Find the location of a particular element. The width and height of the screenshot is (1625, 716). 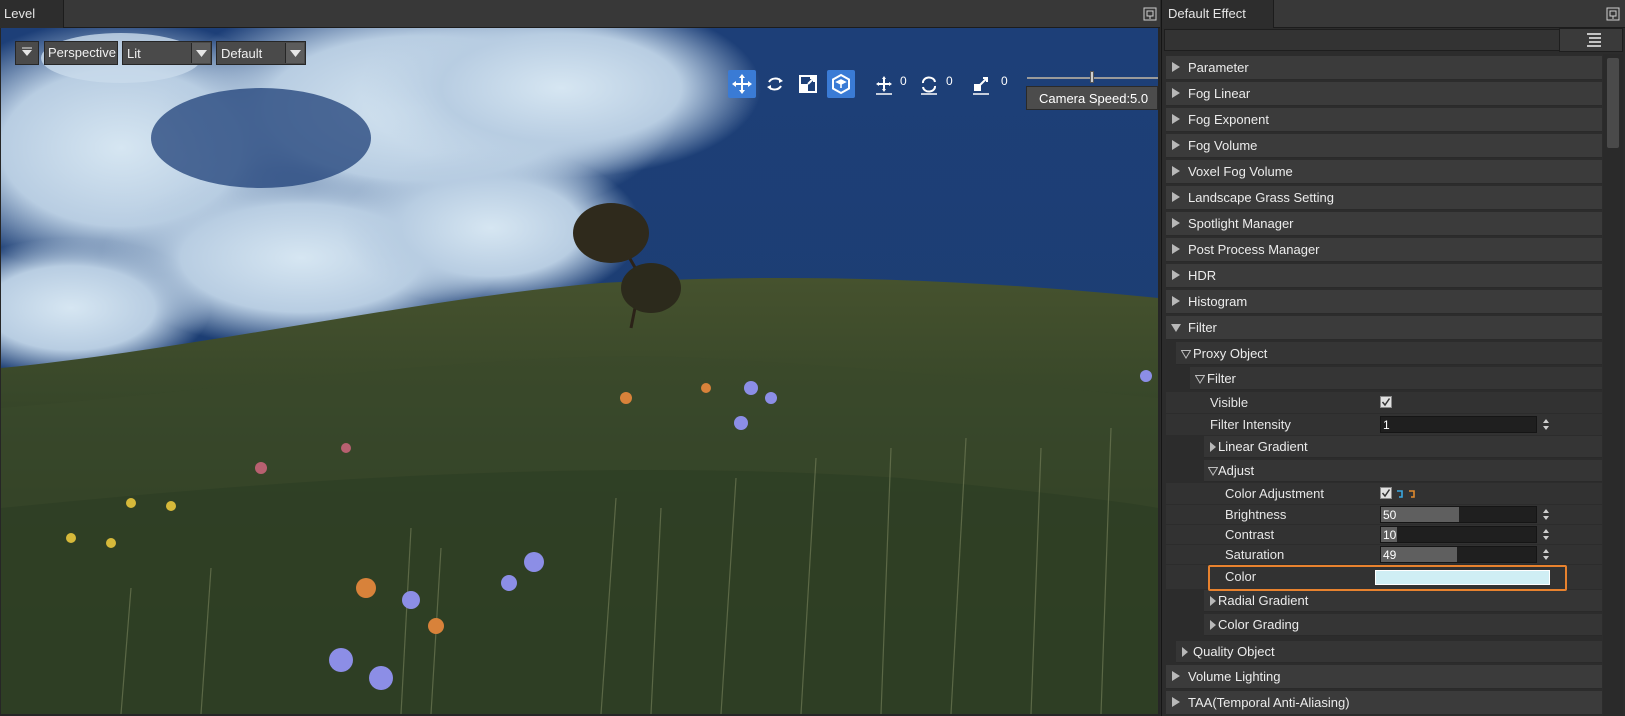

visible-property: Visible is located at coordinates (1384, 402).